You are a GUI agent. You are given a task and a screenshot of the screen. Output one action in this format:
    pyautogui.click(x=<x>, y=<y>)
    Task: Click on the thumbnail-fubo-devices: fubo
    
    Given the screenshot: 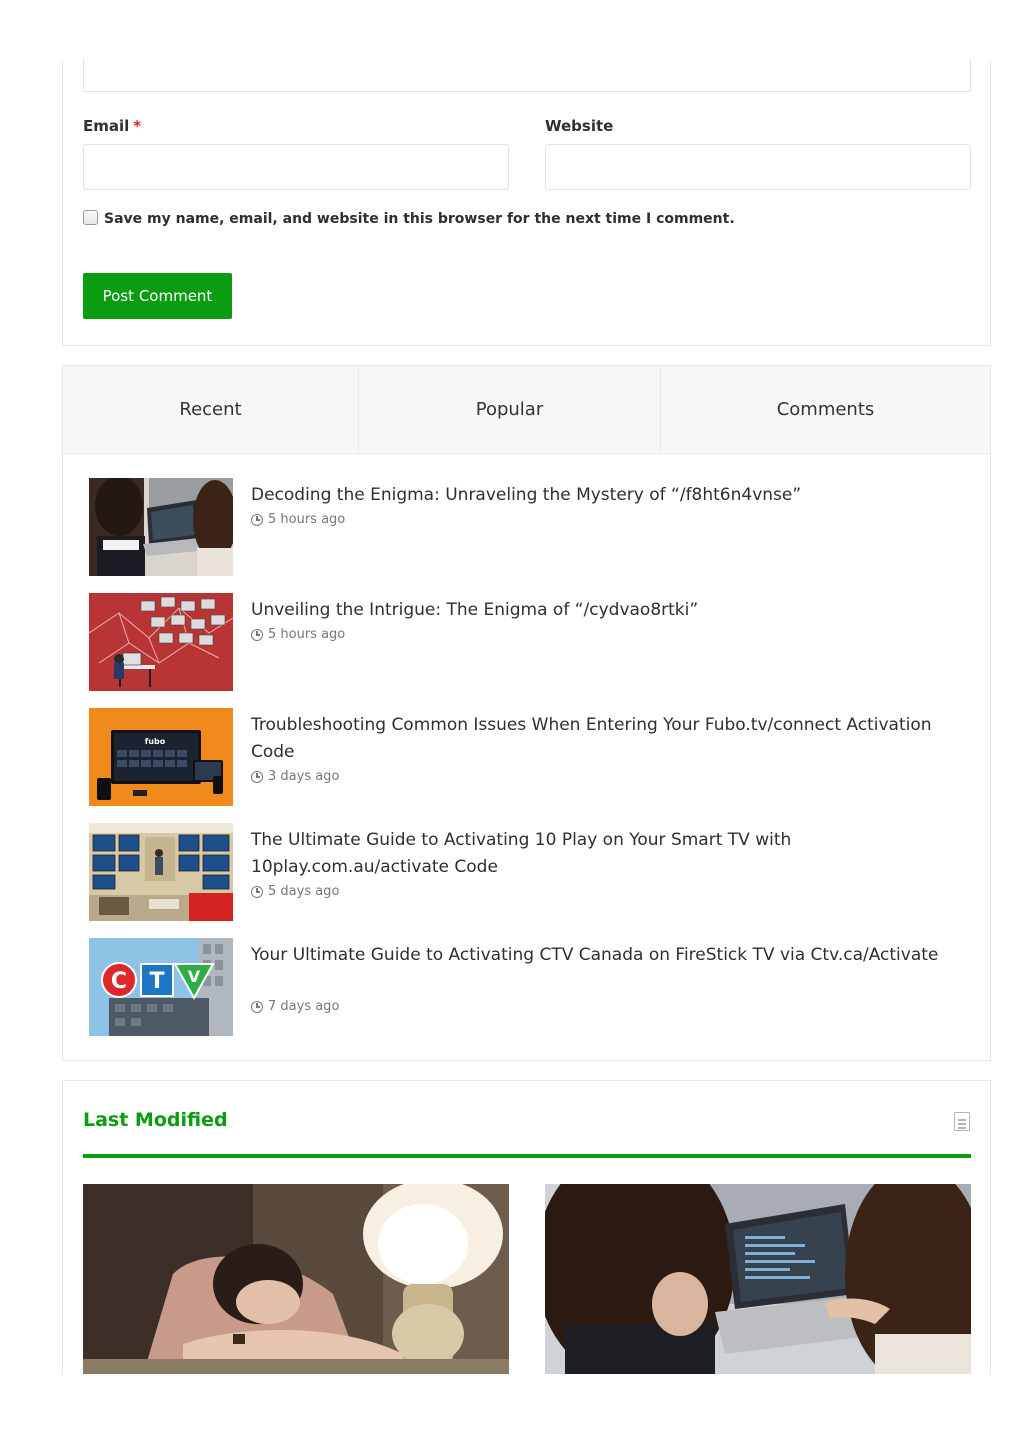 What is the action you would take?
    pyautogui.click(x=161, y=757)
    